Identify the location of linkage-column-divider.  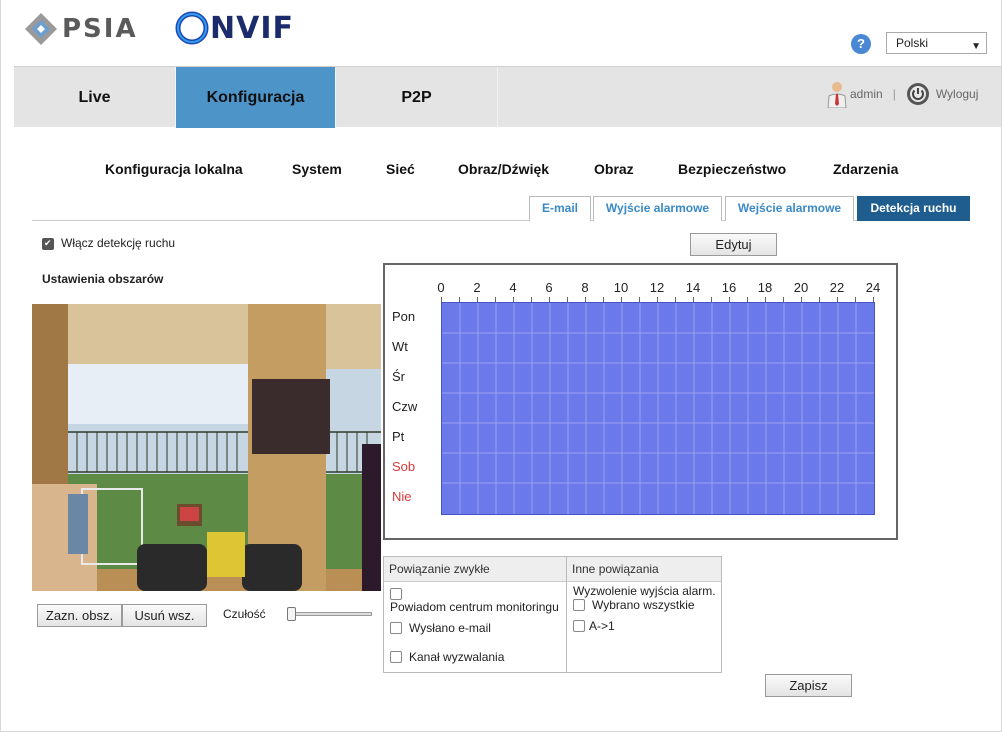
(566, 627).